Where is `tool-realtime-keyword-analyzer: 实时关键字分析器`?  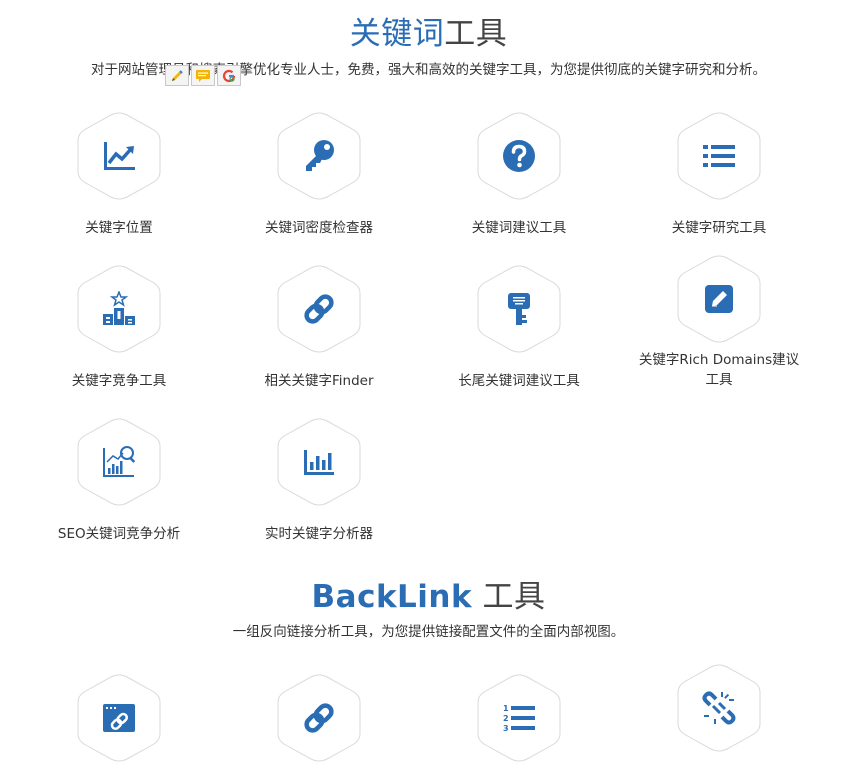 tool-realtime-keyword-analyzer: 实时关键字分析器 is located at coordinates (319, 481).